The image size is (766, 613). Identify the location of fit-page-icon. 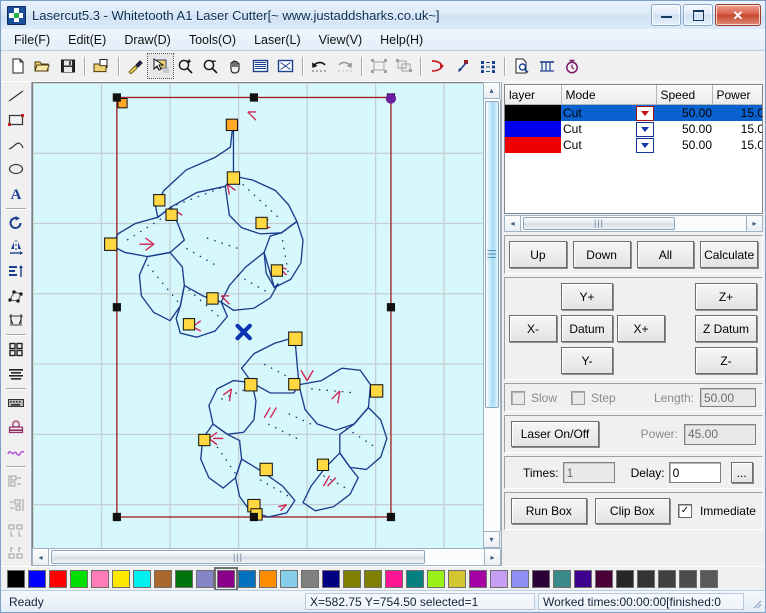
(260, 66).